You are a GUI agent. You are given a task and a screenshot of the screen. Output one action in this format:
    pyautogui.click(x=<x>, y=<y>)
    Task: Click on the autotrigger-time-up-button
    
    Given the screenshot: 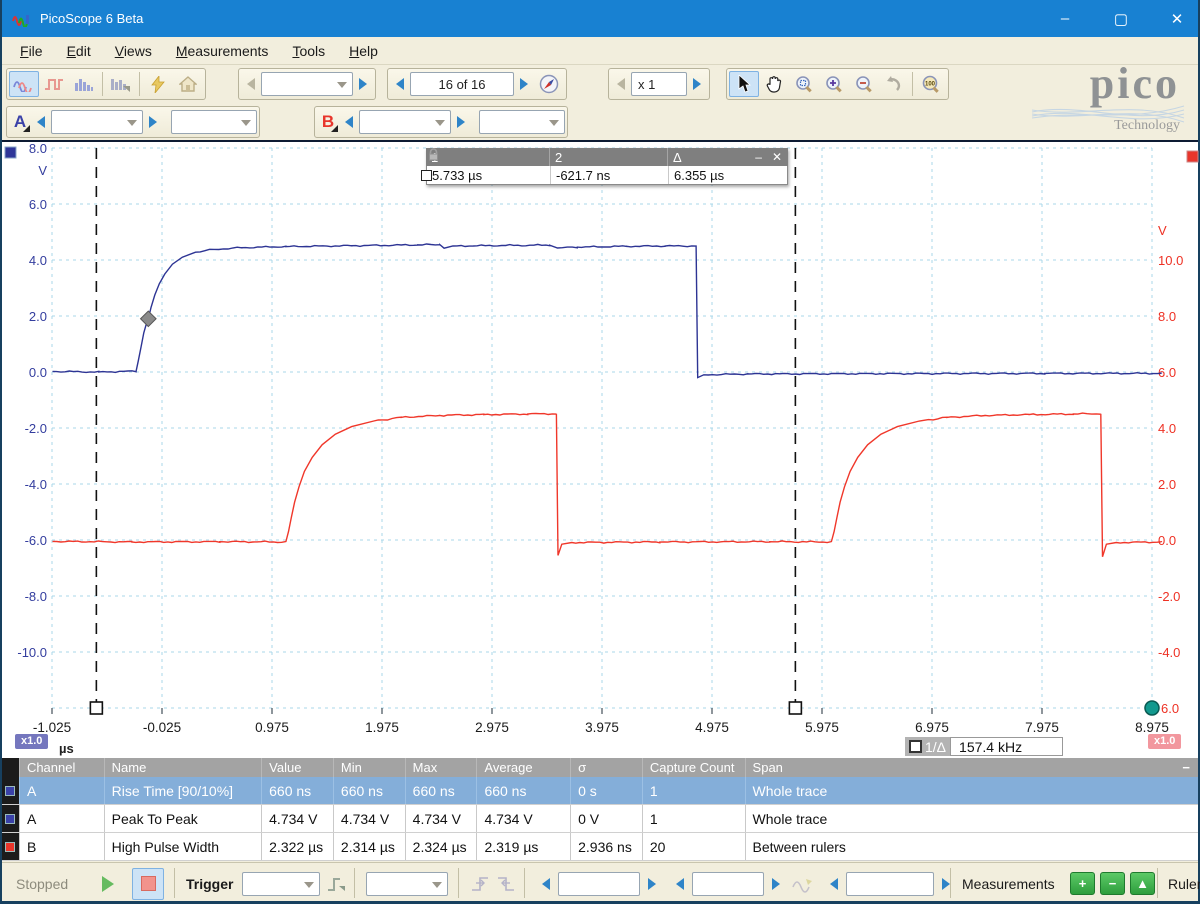 What is the action you would take?
    pyautogui.click(x=946, y=884)
    